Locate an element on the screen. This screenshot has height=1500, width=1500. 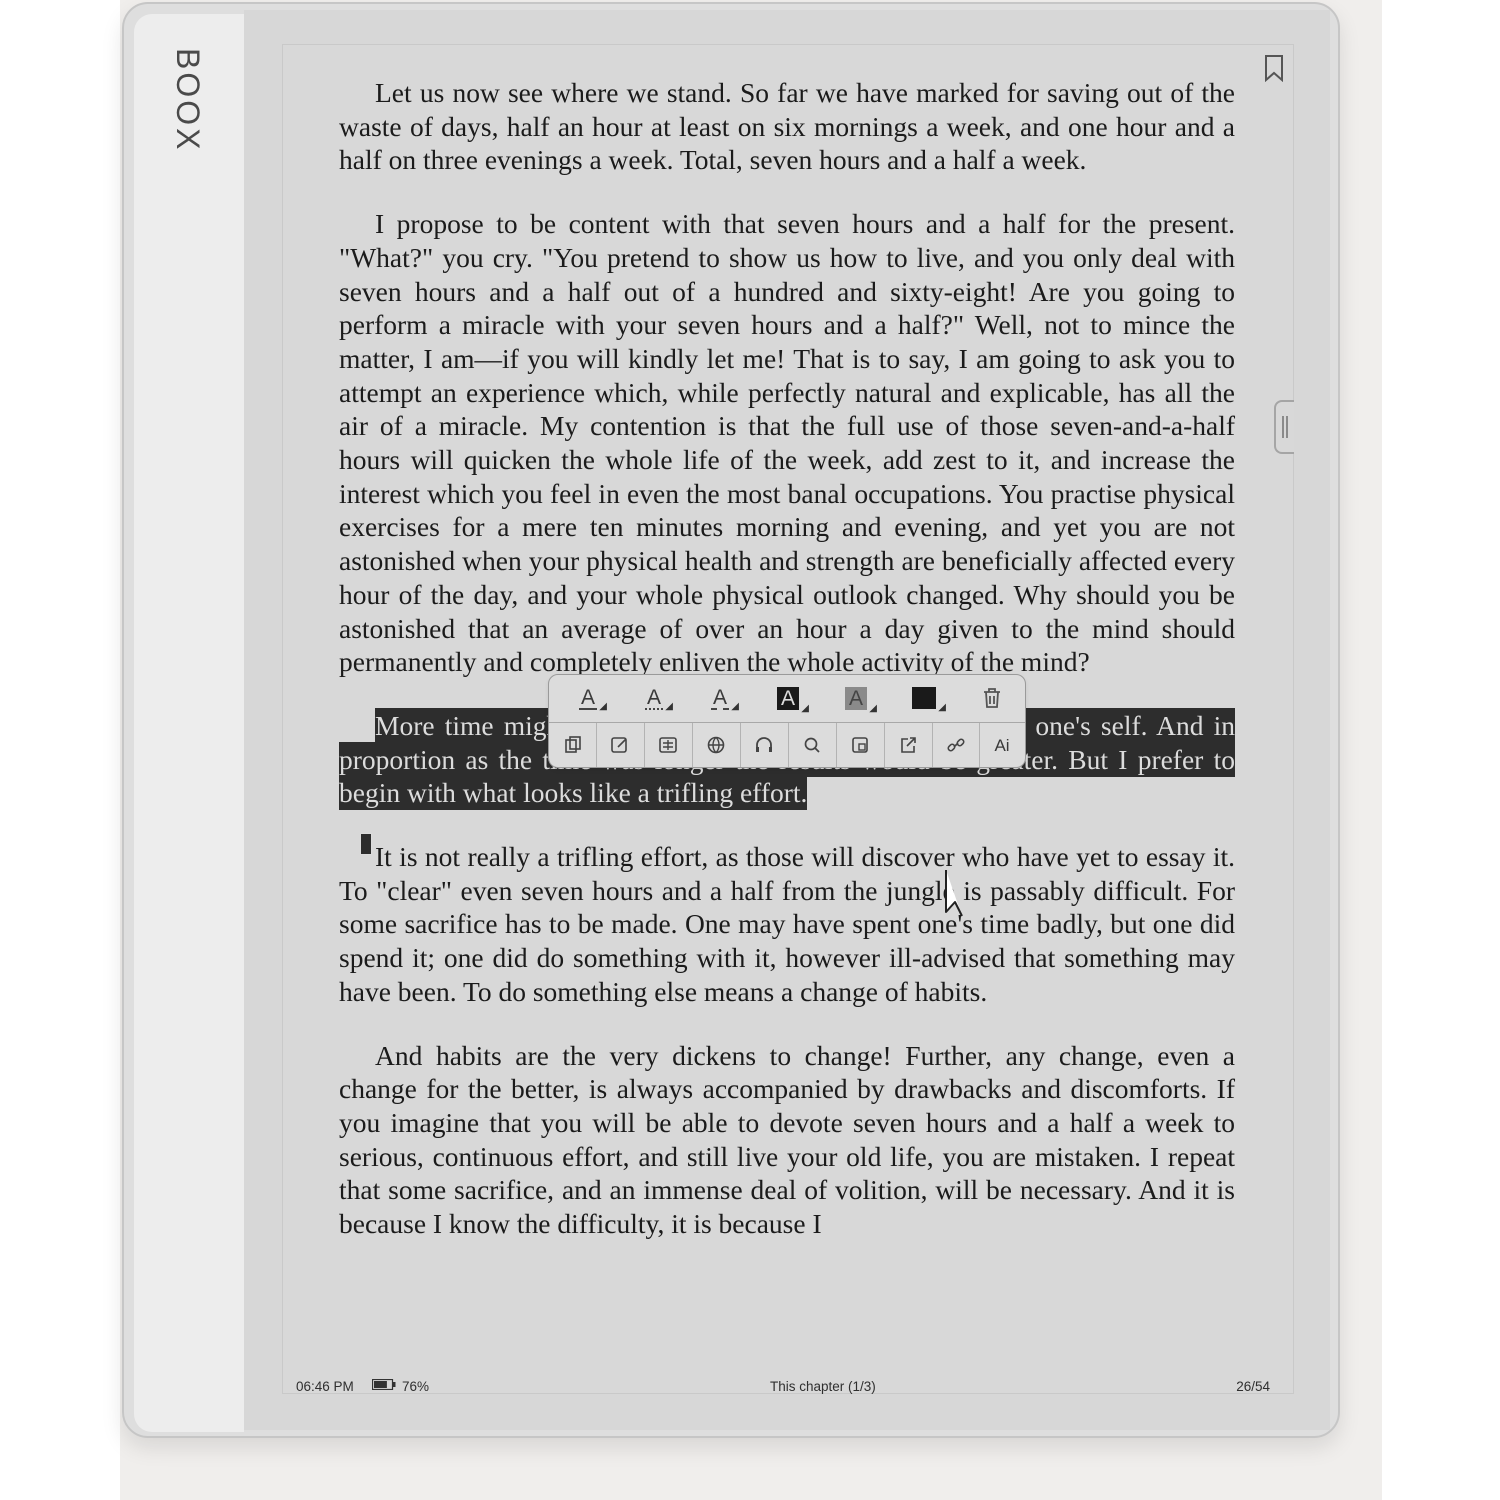
annotation-style-row: A ◢ A ◢ A ◢ A ◢ A ◢ ◢ is located at coordinates (787, 698).